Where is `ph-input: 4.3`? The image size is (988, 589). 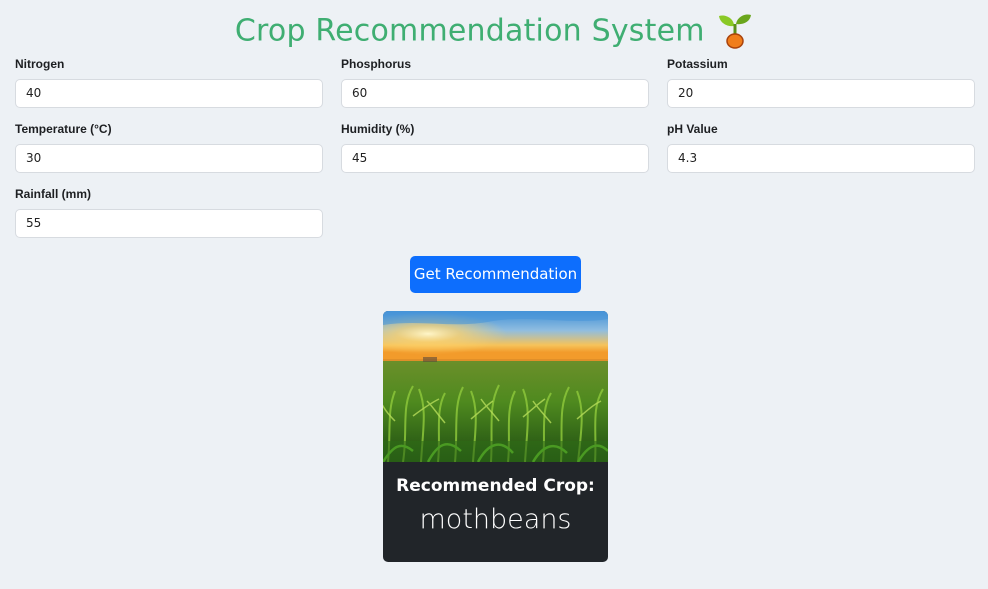
ph-input: 4.3 is located at coordinates (821, 158).